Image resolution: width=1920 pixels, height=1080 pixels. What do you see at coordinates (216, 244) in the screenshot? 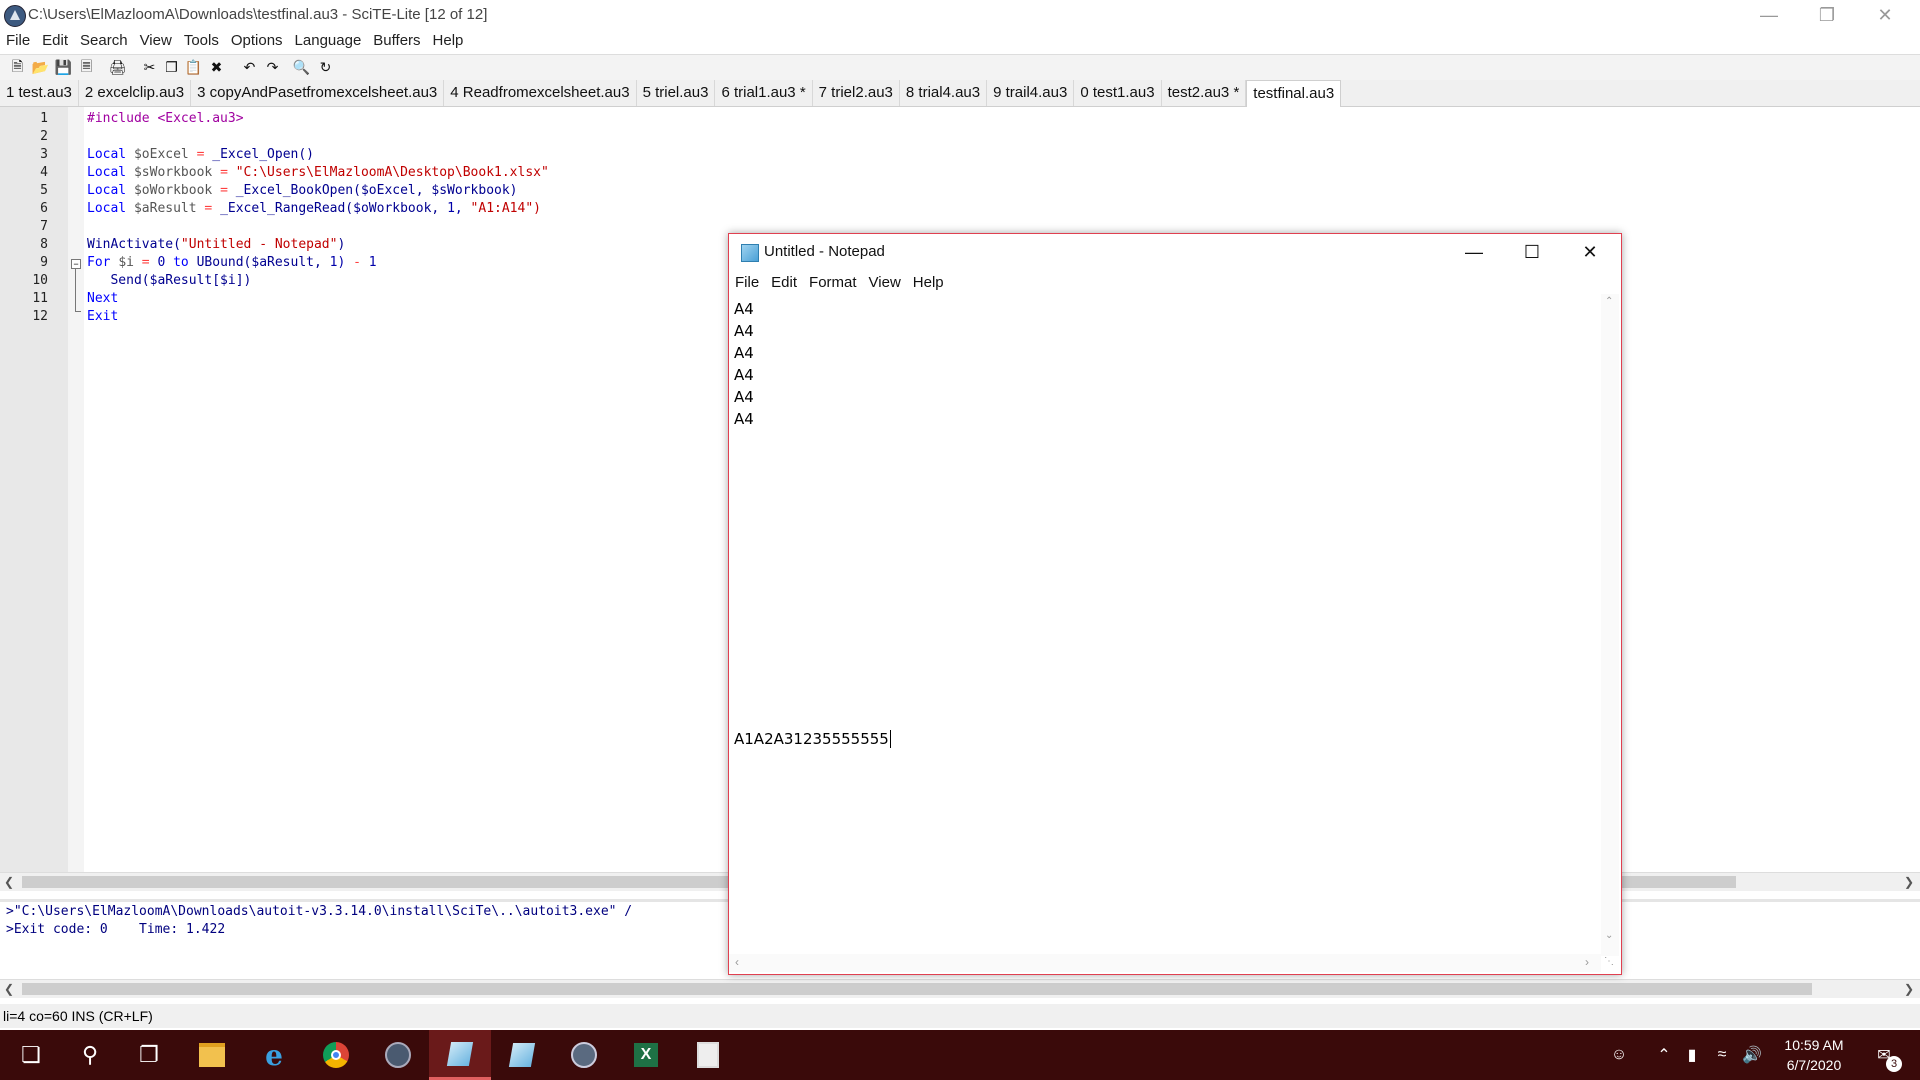
I see `code-line-8: WinActivate("Untitled - Notepad")` at bounding box center [216, 244].